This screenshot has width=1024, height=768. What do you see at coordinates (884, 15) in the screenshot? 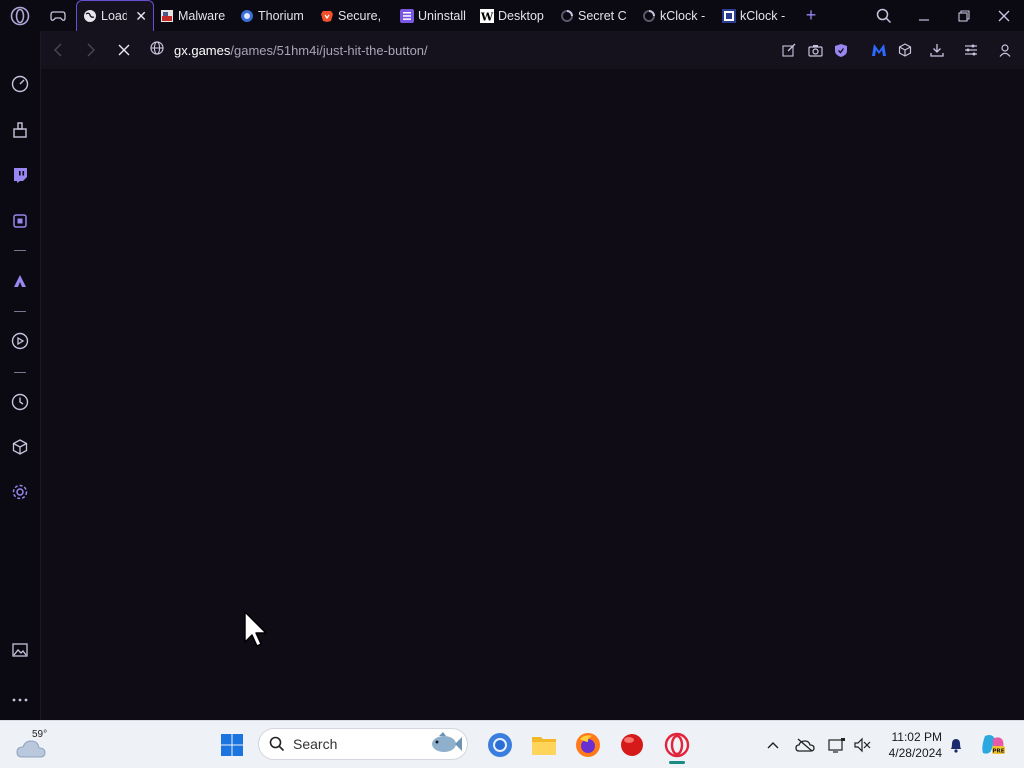
I see `search-tabs-icon` at bounding box center [884, 15].